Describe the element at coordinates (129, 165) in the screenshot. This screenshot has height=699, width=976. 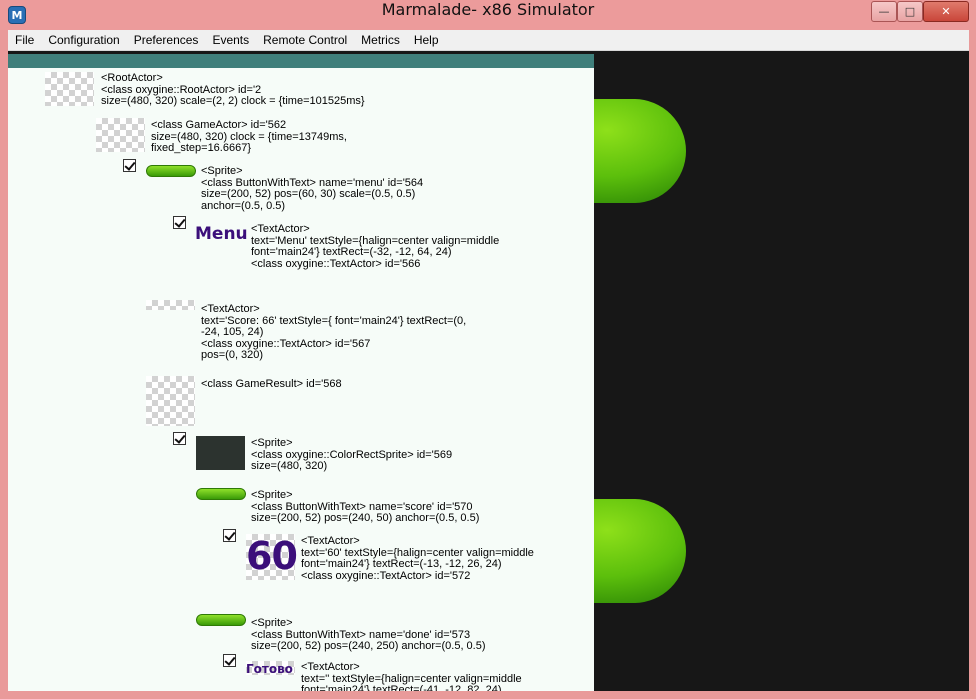
I see `sprite-menu-checkbox` at that location.